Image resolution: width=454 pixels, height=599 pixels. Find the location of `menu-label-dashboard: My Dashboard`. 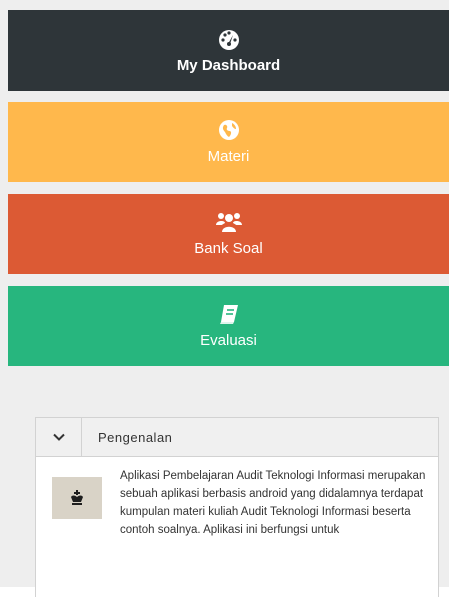

menu-label-dashboard: My Dashboard is located at coordinates (228, 65).